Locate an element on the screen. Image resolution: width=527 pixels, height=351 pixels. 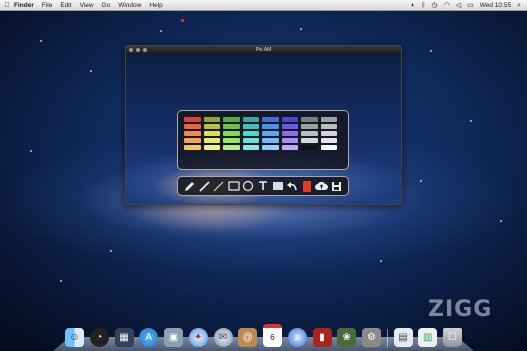
volume-icon: ◁ is located at coordinates (458, 5).